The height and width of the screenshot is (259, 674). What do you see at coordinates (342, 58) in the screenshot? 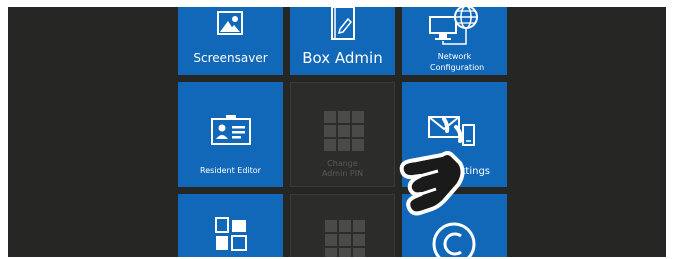
I see `box-admin-label: Box Admin` at bounding box center [342, 58].